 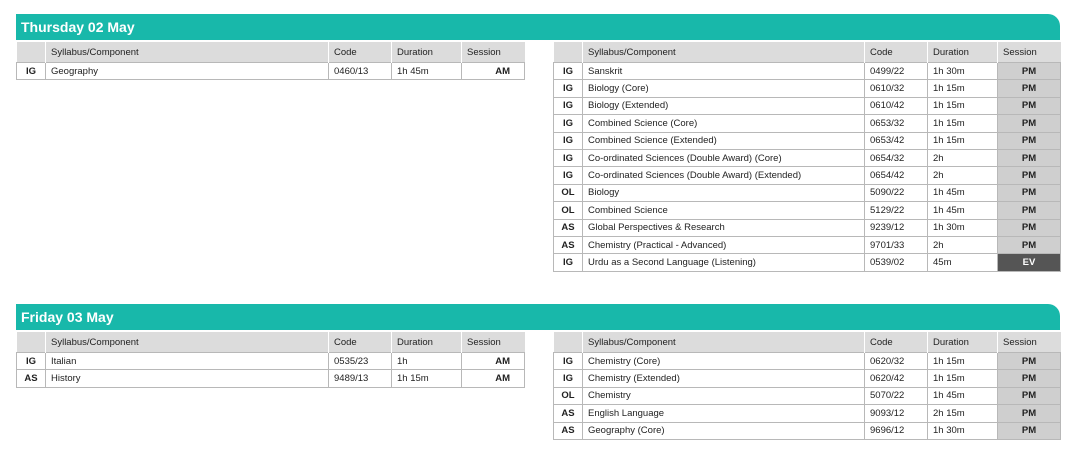 What do you see at coordinates (723, 140) in the screenshot?
I see `syllabus-cell: Combined Science (Extended)` at bounding box center [723, 140].